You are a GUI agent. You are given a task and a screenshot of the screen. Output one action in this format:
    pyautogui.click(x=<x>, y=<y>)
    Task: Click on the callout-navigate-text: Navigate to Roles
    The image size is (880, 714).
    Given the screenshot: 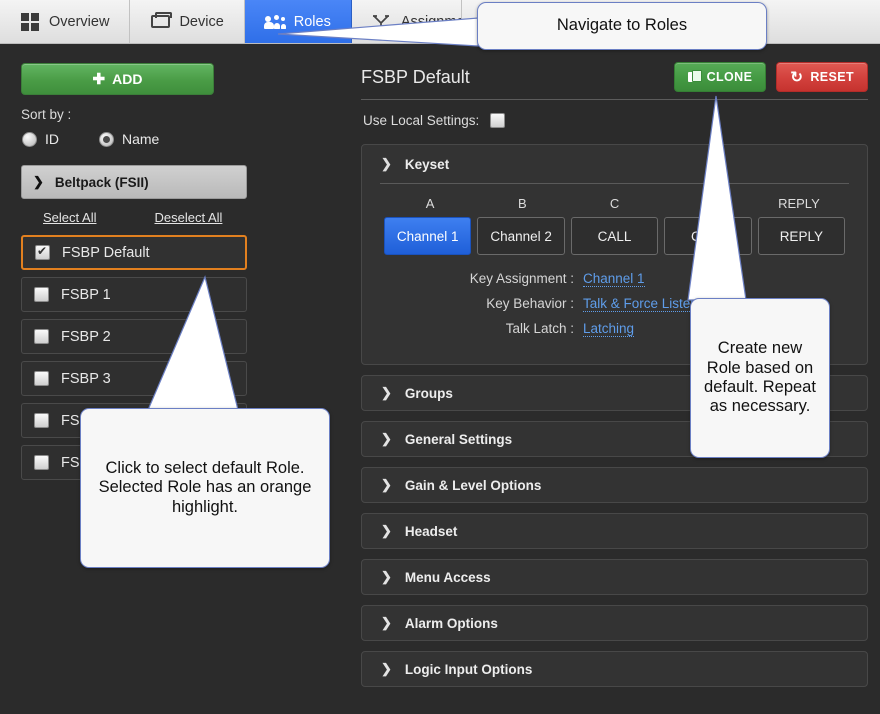 What is the action you would take?
    pyautogui.click(x=622, y=25)
    